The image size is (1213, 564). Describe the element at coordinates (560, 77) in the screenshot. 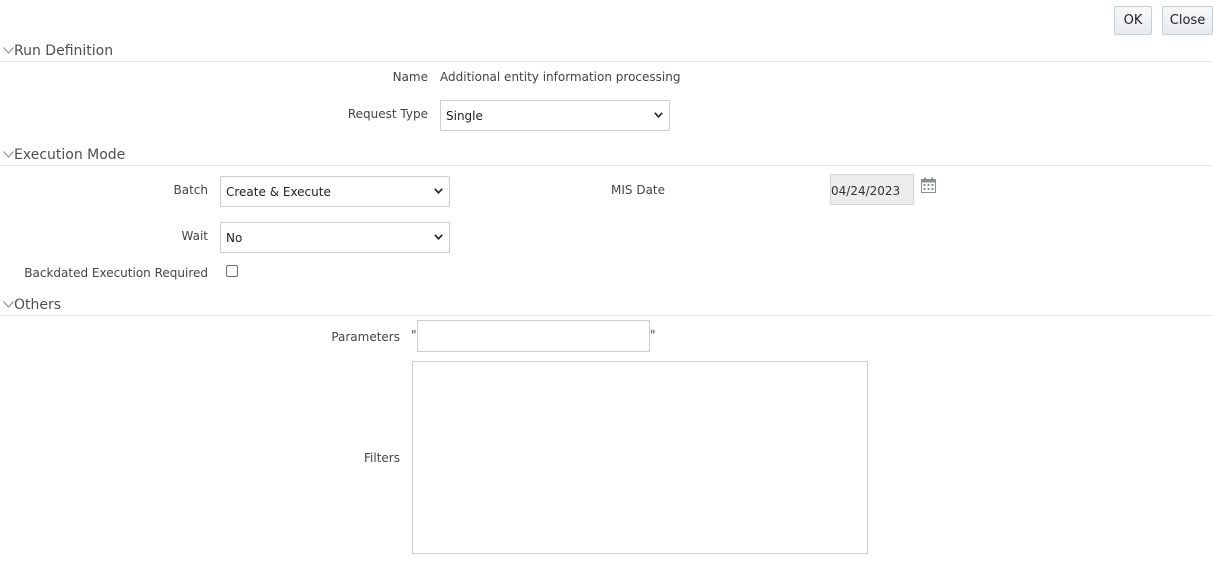

I see `name-value: Additional entity information processing` at that location.